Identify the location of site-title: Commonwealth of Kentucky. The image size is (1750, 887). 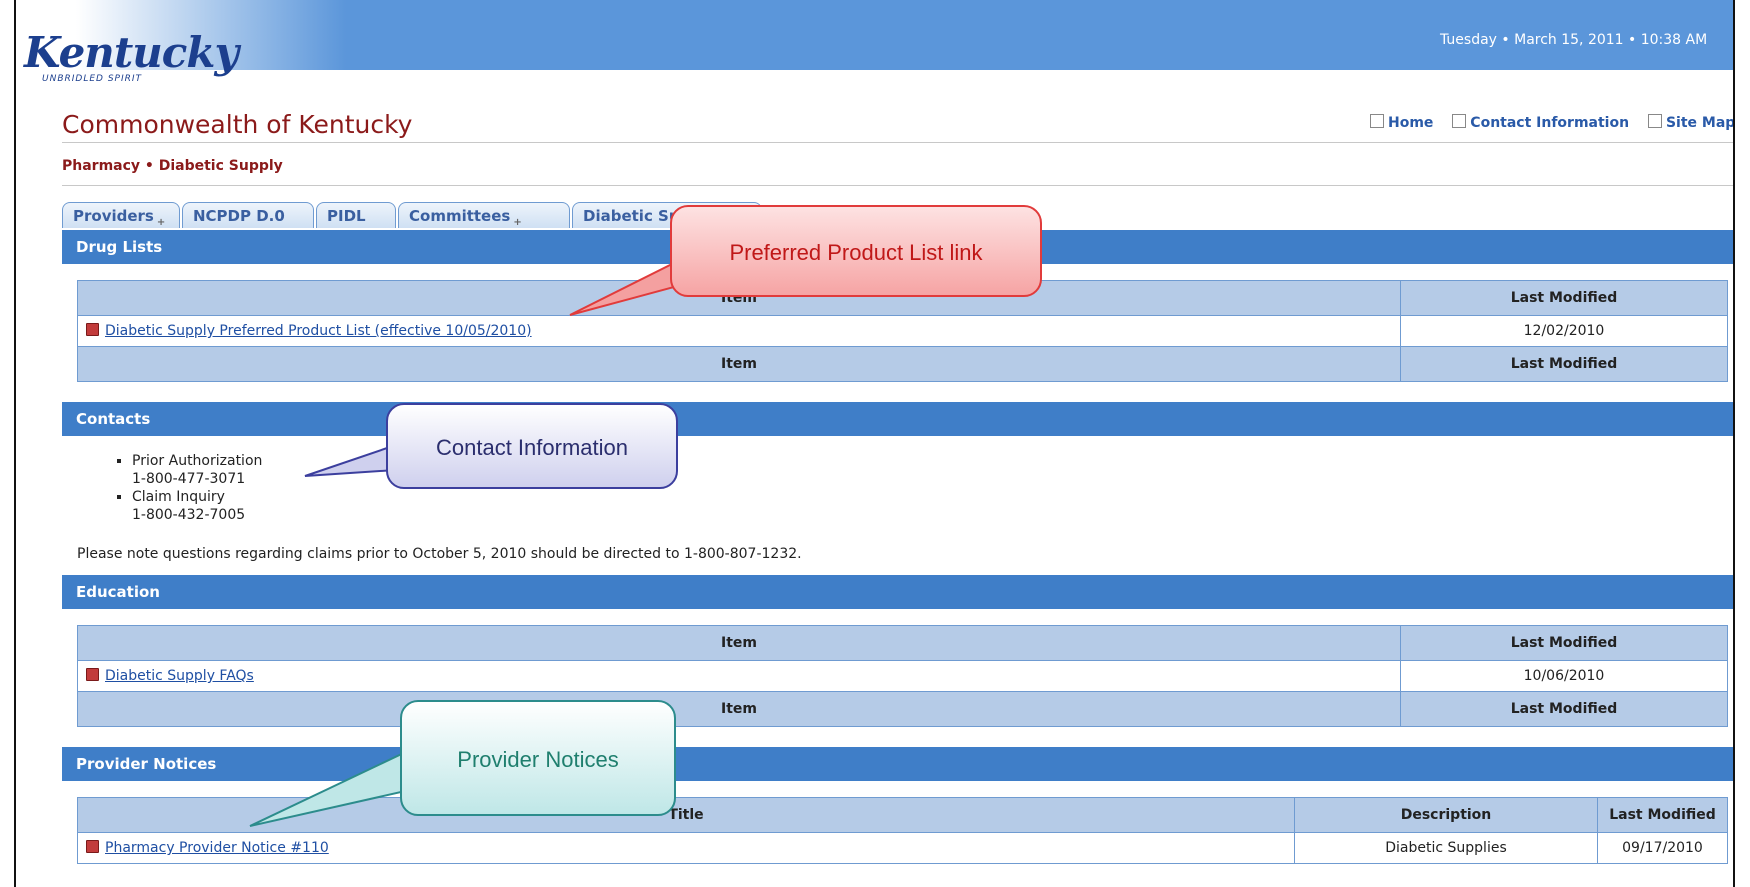
(237, 124).